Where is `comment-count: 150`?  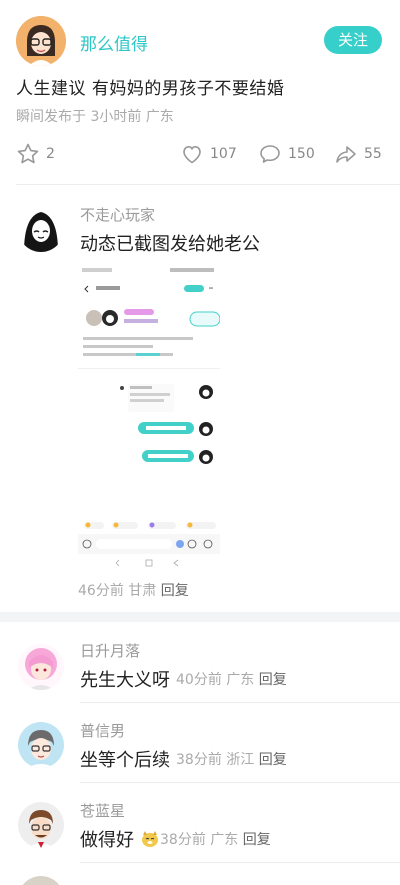 comment-count: 150 is located at coordinates (301, 154).